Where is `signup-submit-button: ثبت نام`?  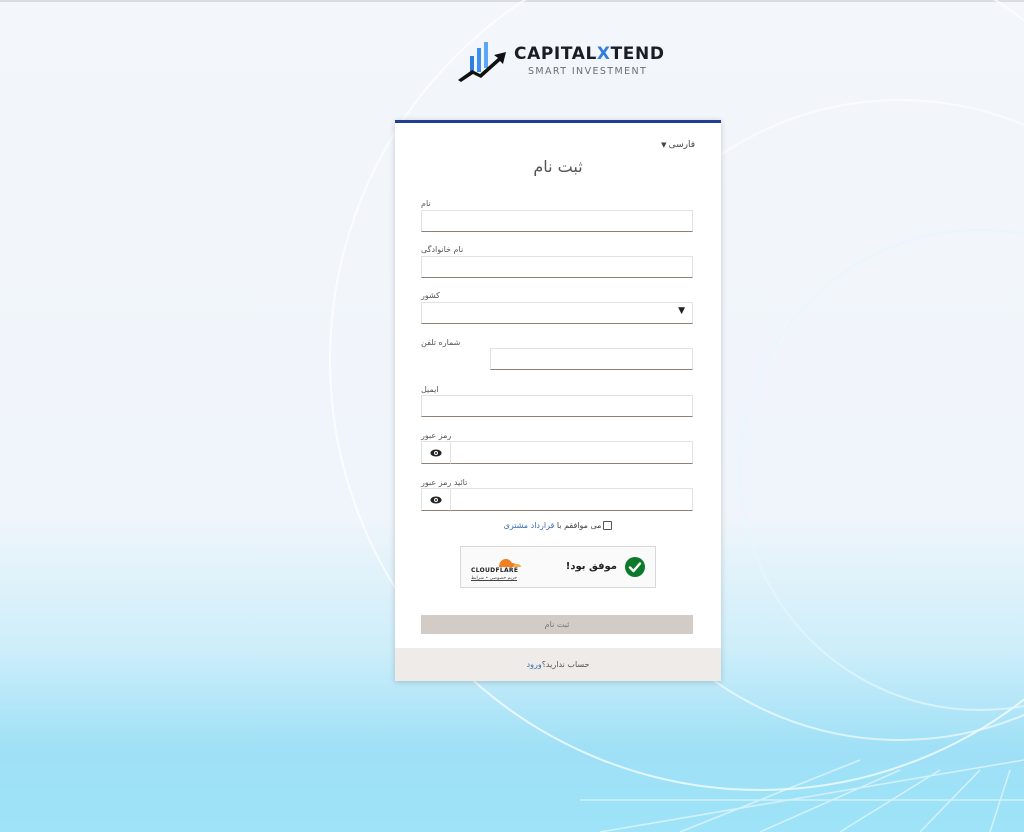 signup-submit-button: ثبت نام is located at coordinates (557, 624).